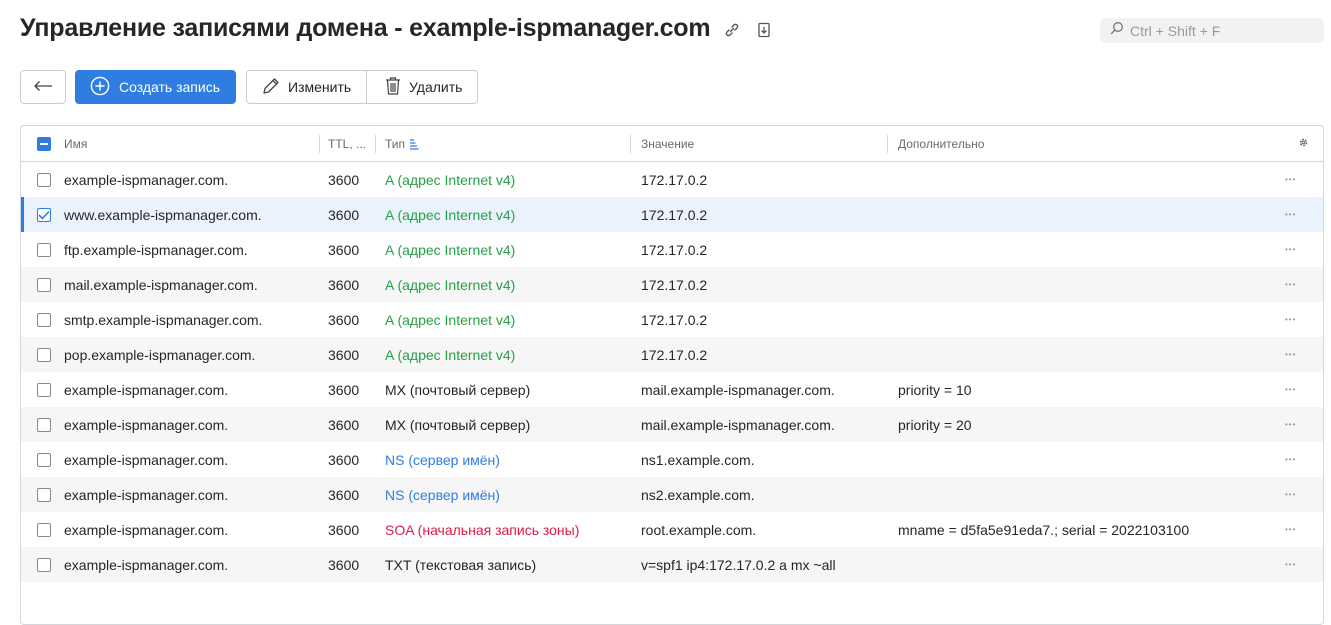 The image size is (1331, 625). What do you see at coordinates (161, 284) in the screenshot?
I see `record-name: mail.example-ispmanager.com.` at bounding box center [161, 284].